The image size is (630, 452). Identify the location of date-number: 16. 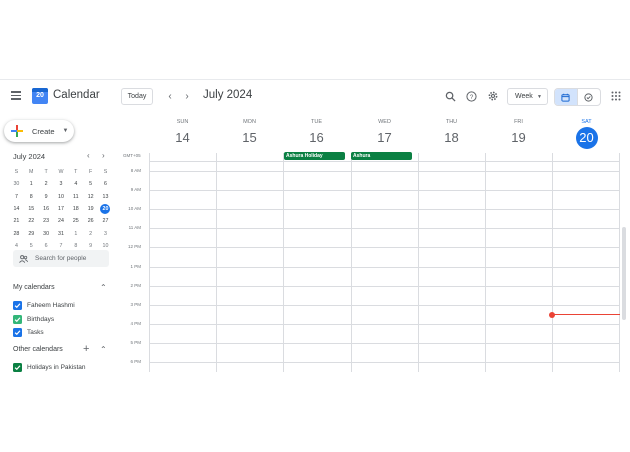
(316, 137).